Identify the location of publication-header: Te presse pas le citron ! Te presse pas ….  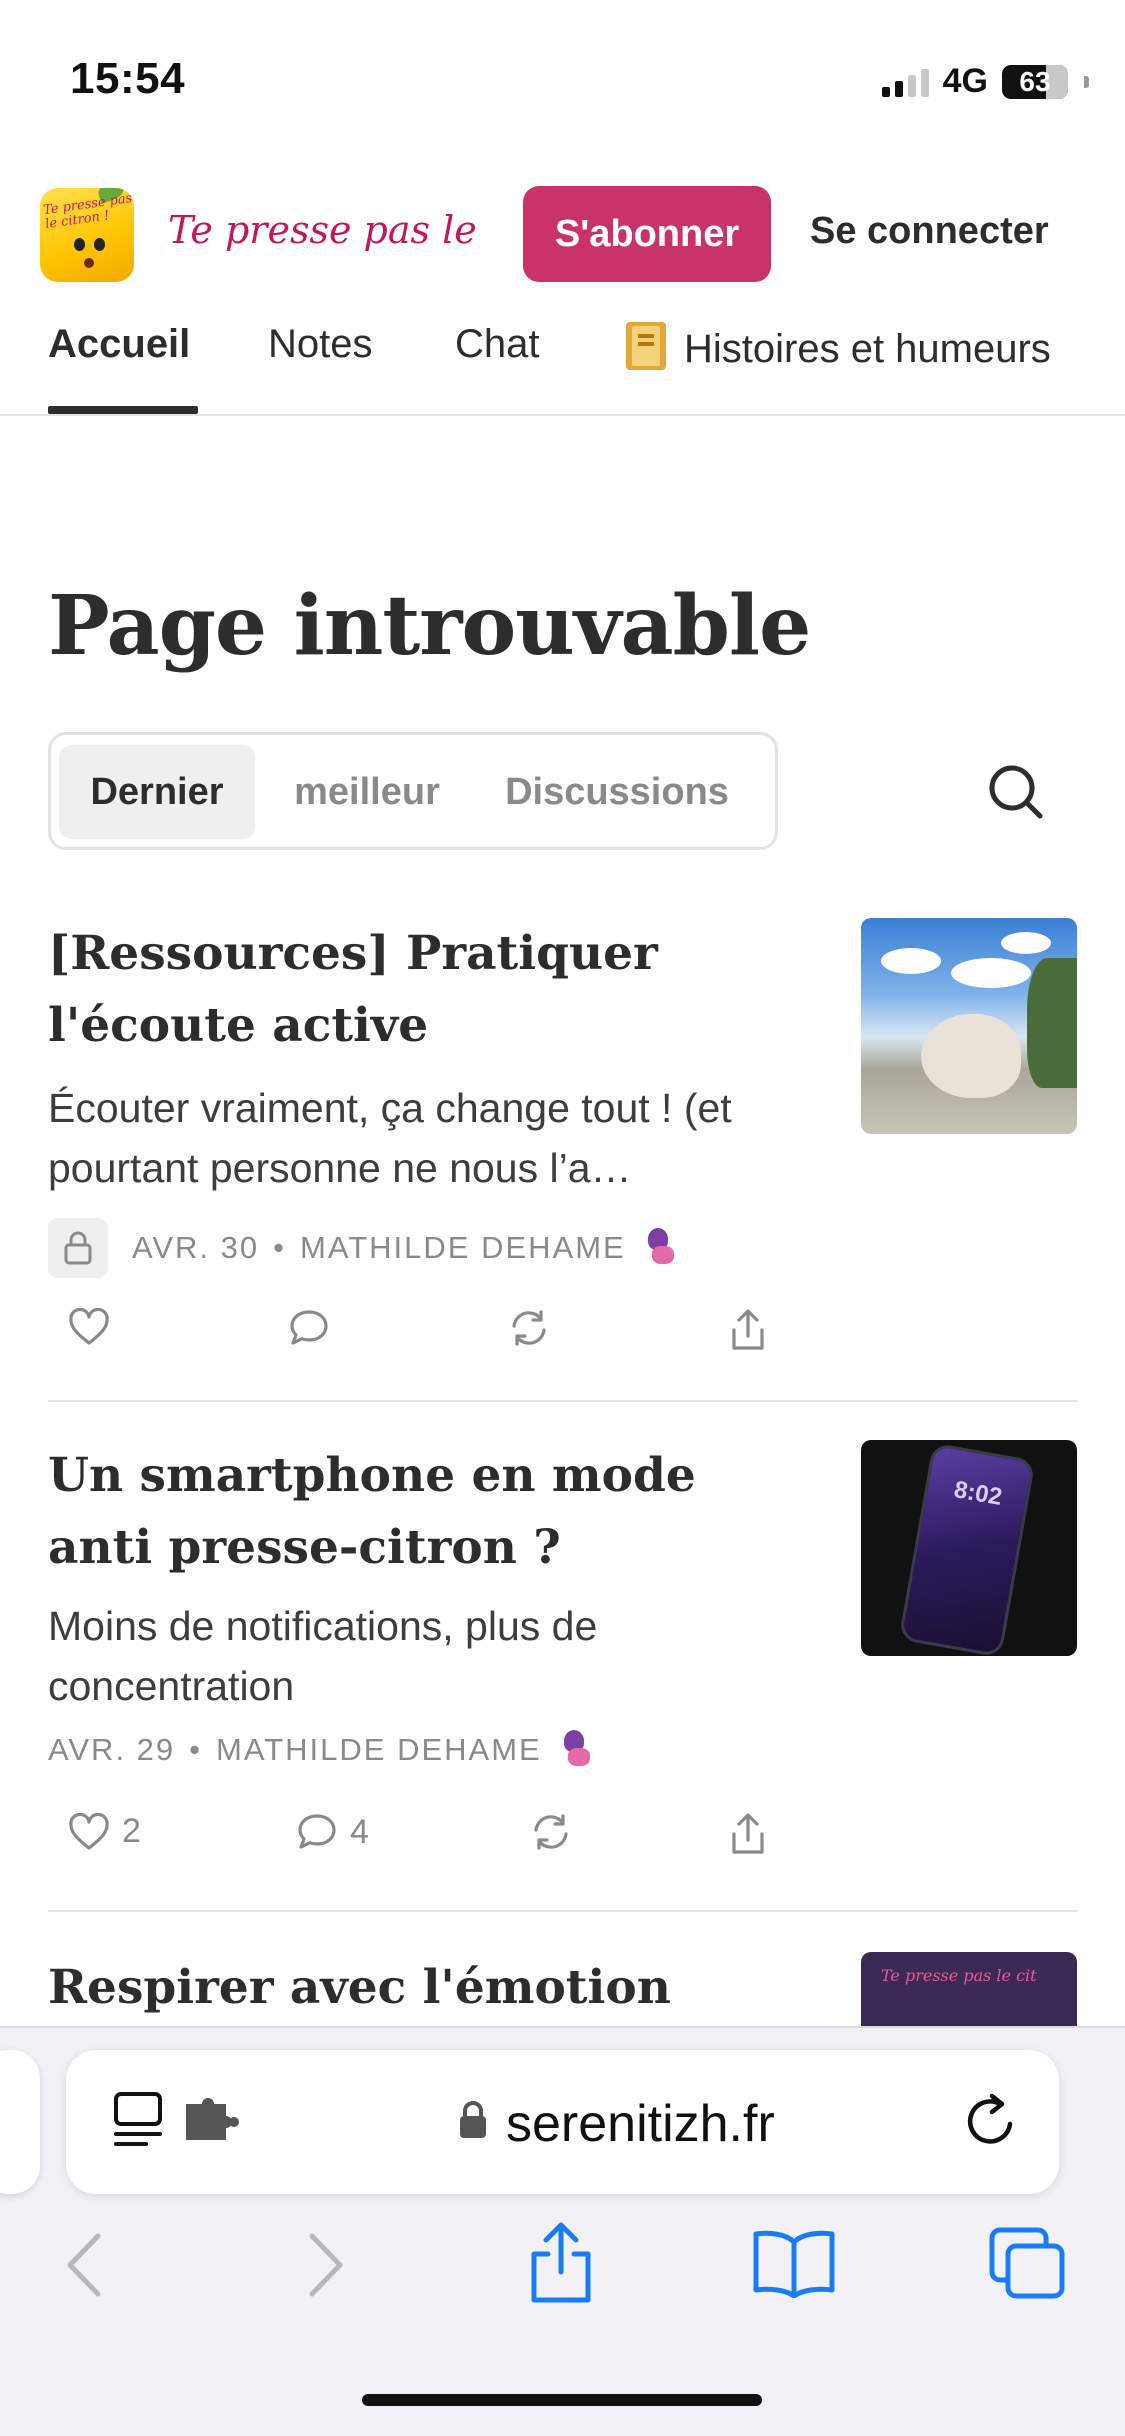
(562, 235).